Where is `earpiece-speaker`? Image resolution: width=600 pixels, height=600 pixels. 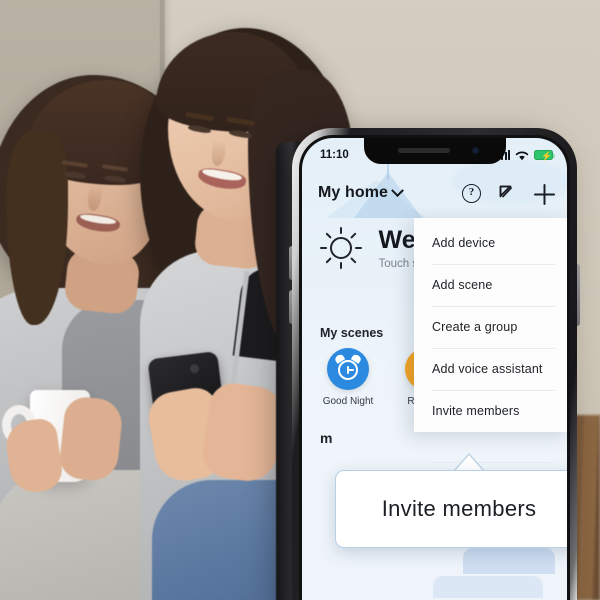
earpiece-speaker is located at coordinates (423, 150).